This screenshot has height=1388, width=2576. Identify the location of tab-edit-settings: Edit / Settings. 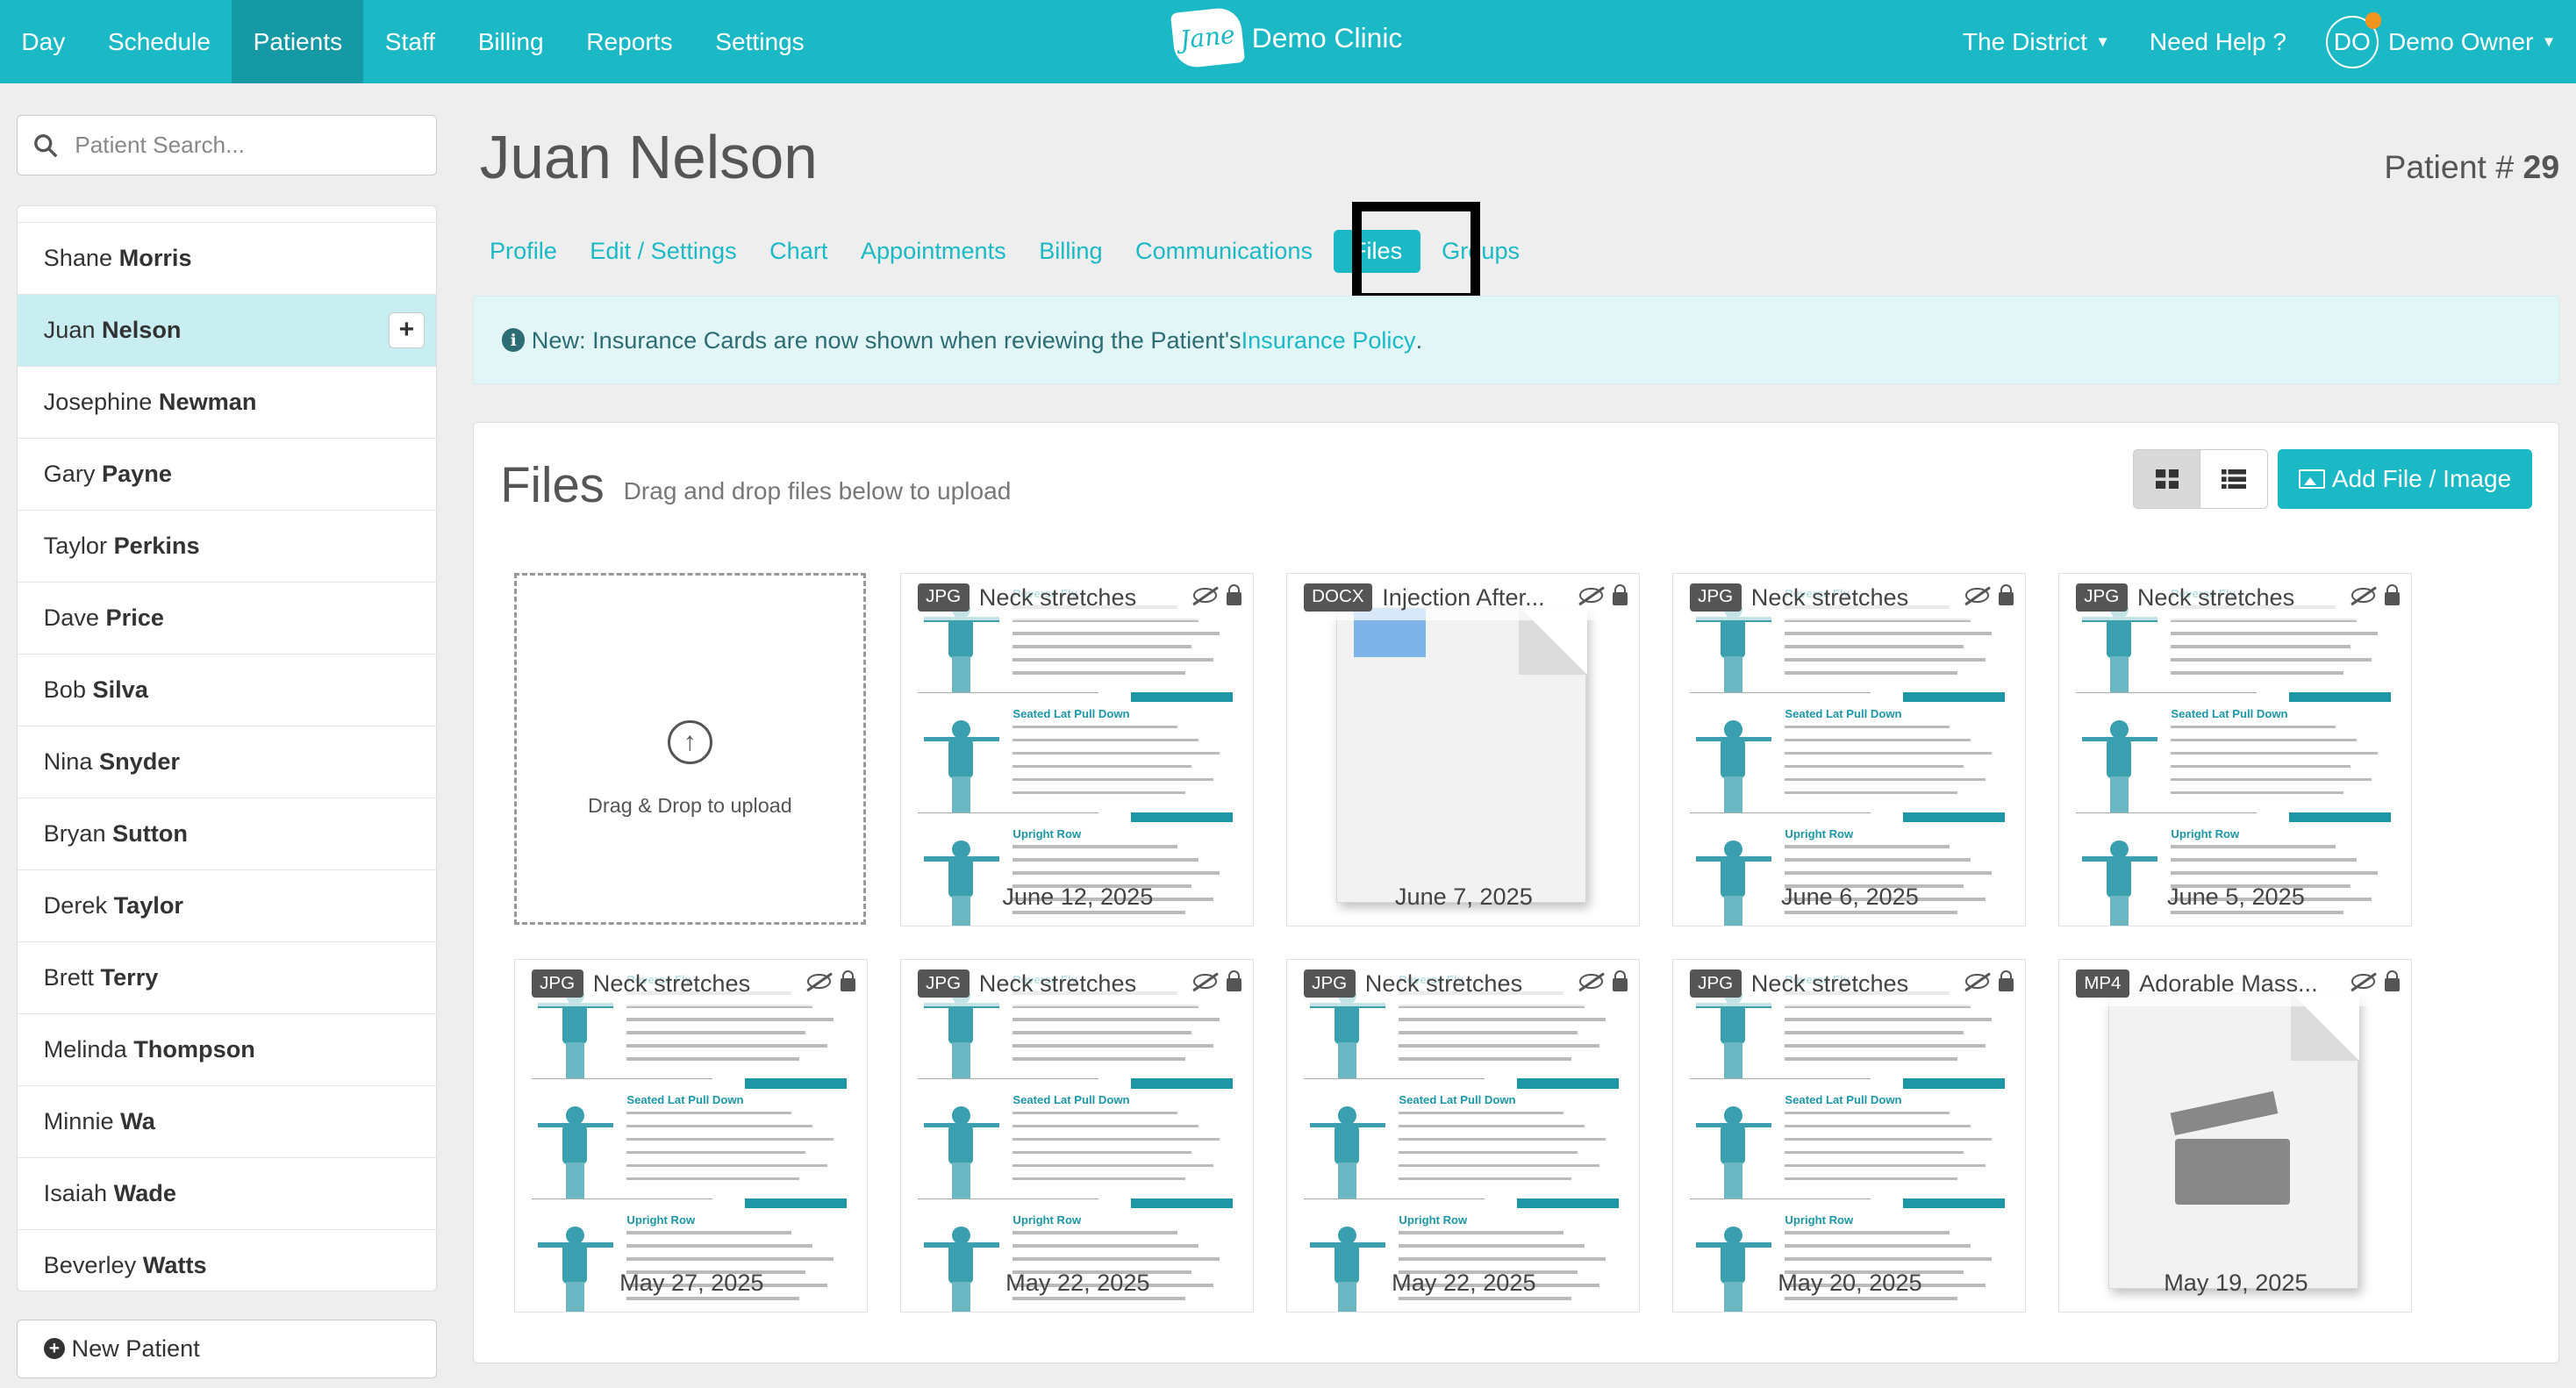
(664, 251).